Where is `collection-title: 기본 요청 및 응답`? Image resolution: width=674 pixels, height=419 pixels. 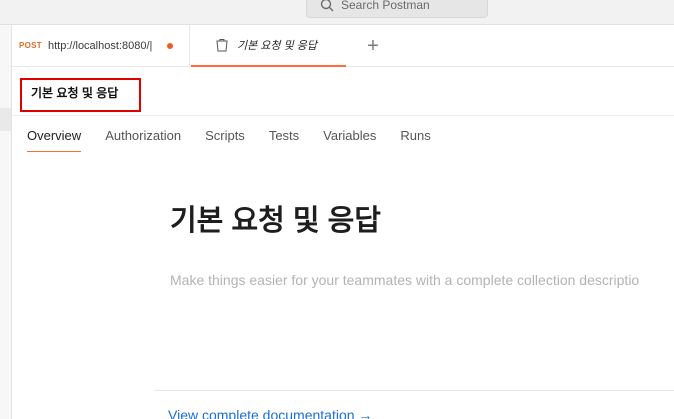
collection-title: 기본 요청 및 응답 is located at coordinates (80, 95).